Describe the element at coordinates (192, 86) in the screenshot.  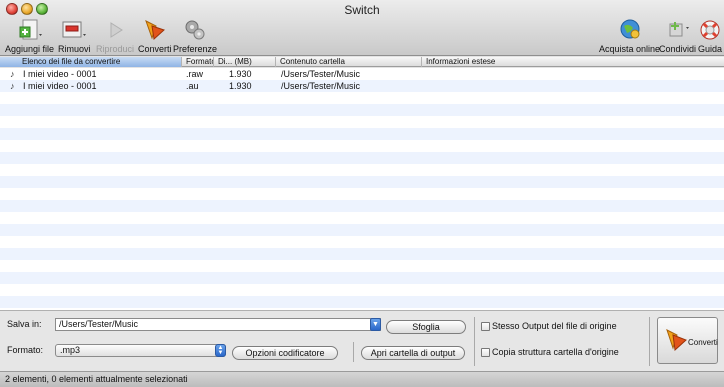
I see `file-format: .au` at that location.